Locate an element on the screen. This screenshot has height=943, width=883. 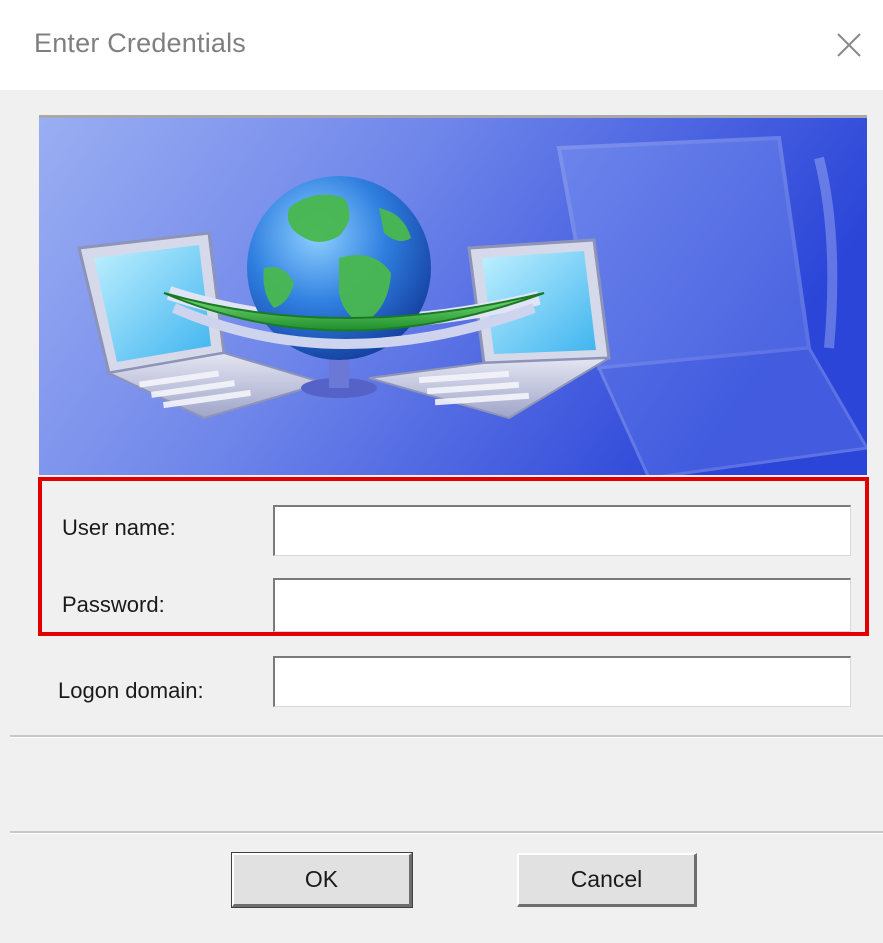
cancel-button: Cancel is located at coordinates (607, 880).